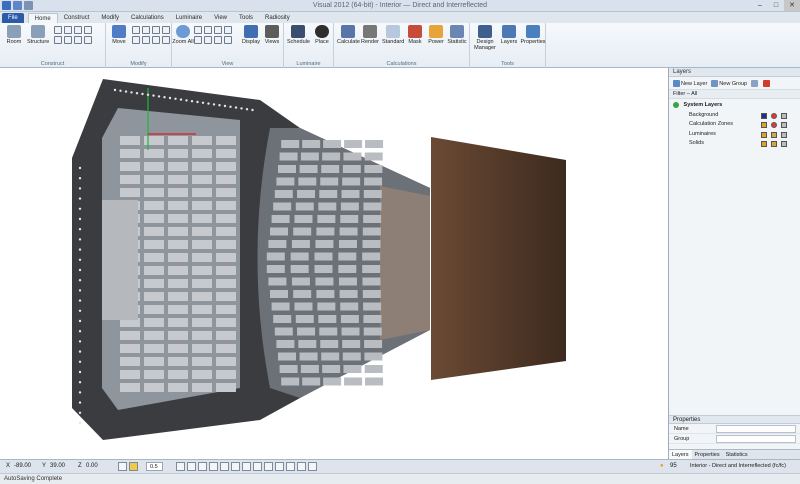 Image resolution: width=800 pixels, height=484 pixels. What do you see at coordinates (792, 5) in the screenshot?
I see `close-button: ✕` at bounding box center [792, 5].